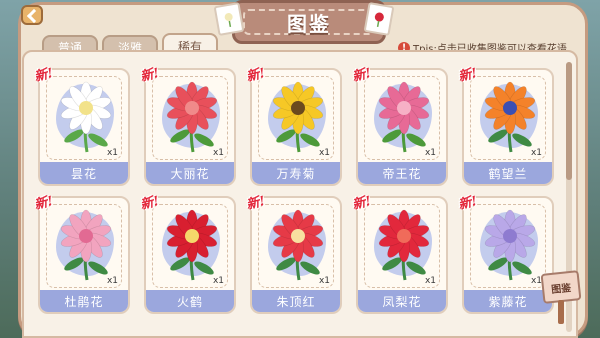 The height and width of the screenshot is (338, 600). Describe the element at coordinates (569, 121) in the screenshot. I see `scrollbar-thumb` at that location.